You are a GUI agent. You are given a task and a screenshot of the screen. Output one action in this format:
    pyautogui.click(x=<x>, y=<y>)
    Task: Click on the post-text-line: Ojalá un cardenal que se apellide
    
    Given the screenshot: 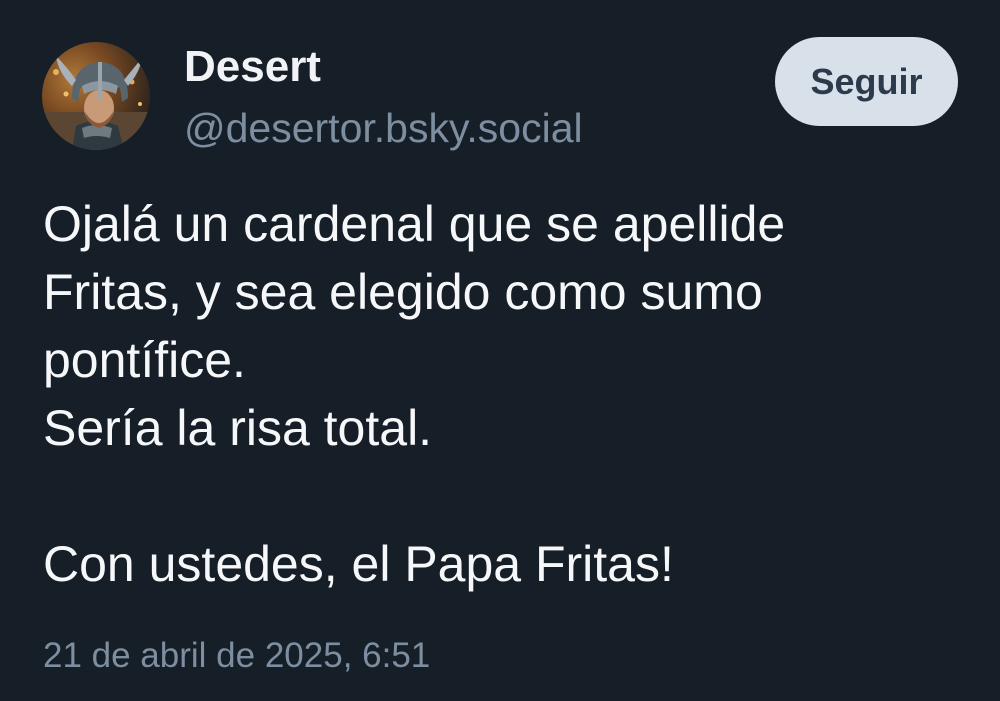 What is the action you would take?
    pyautogui.click(x=414, y=224)
    